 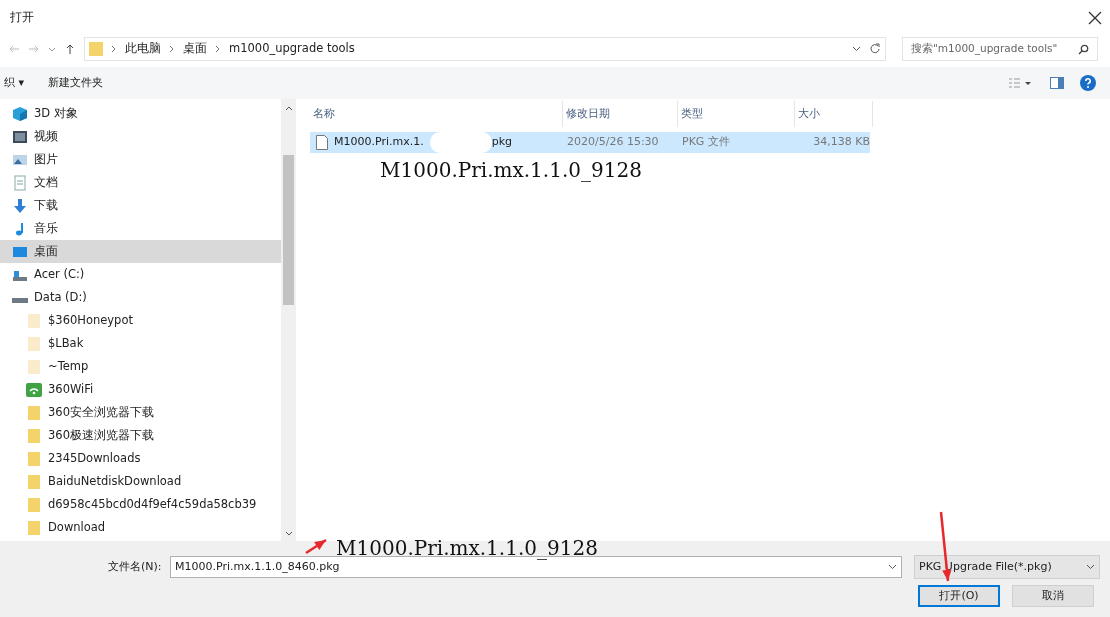 What do you see at coordinates (20, 113) in the screenshot?
I see `cube-icon` at bounding box center [20, 113].